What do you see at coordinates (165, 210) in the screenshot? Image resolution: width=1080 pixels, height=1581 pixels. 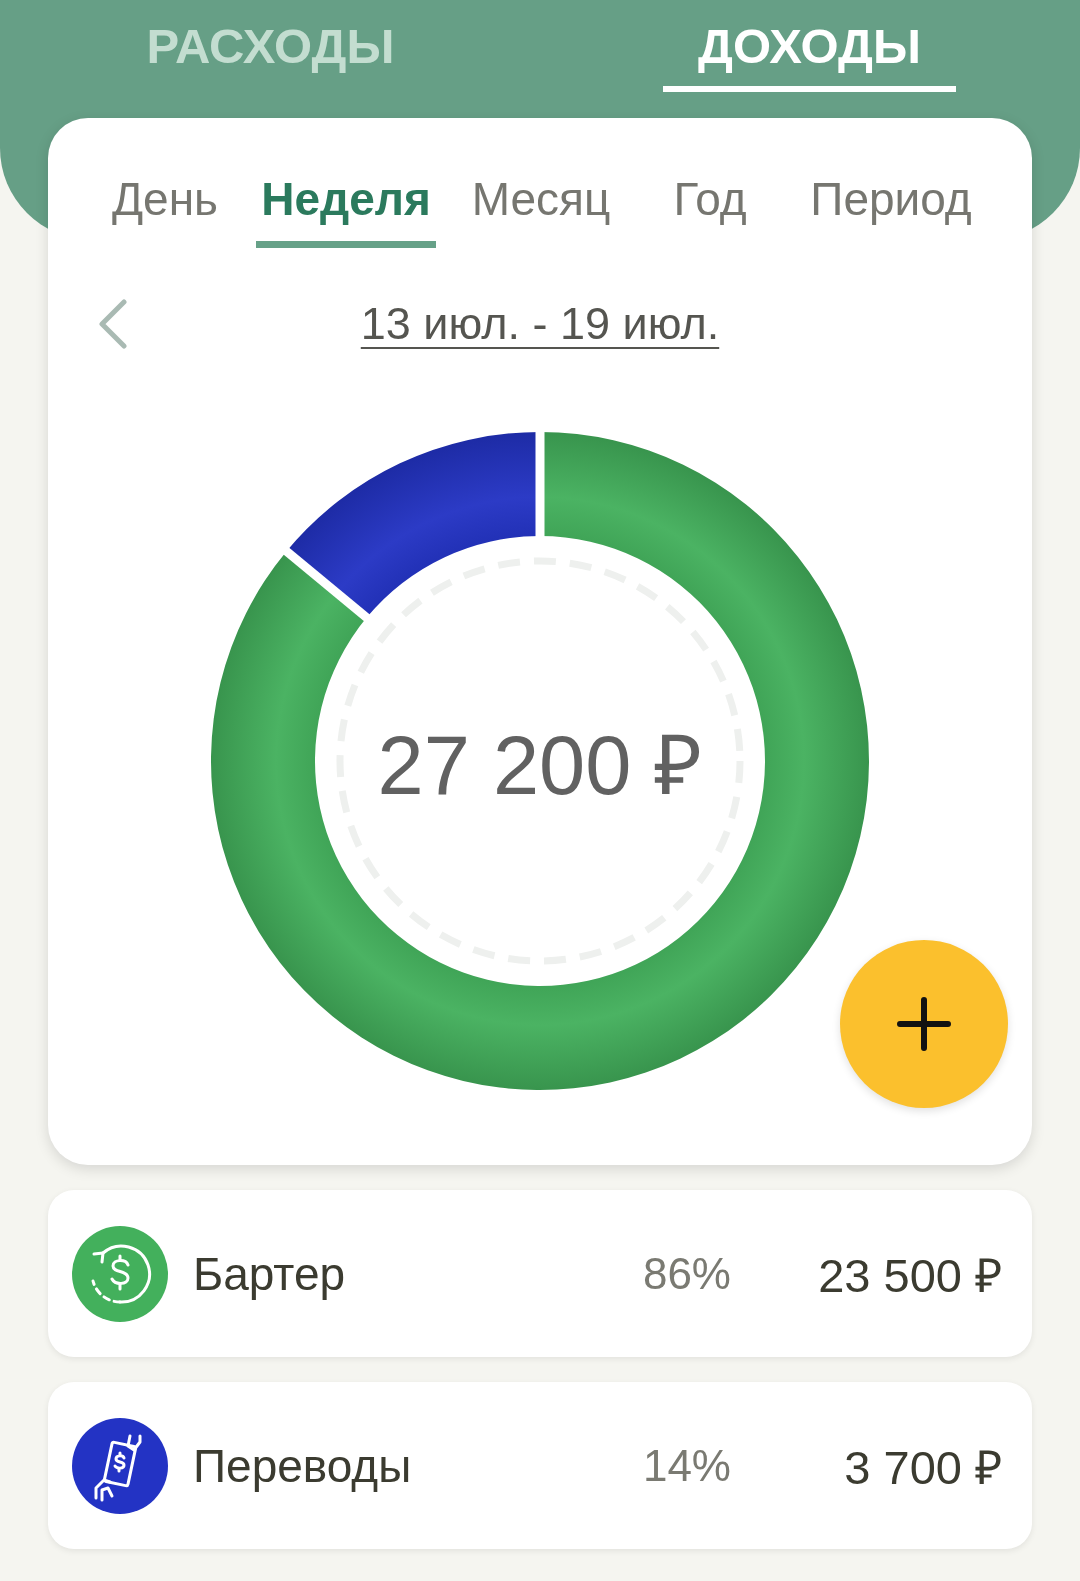 I see `period-tab: День` at bounding box center [165, 210].